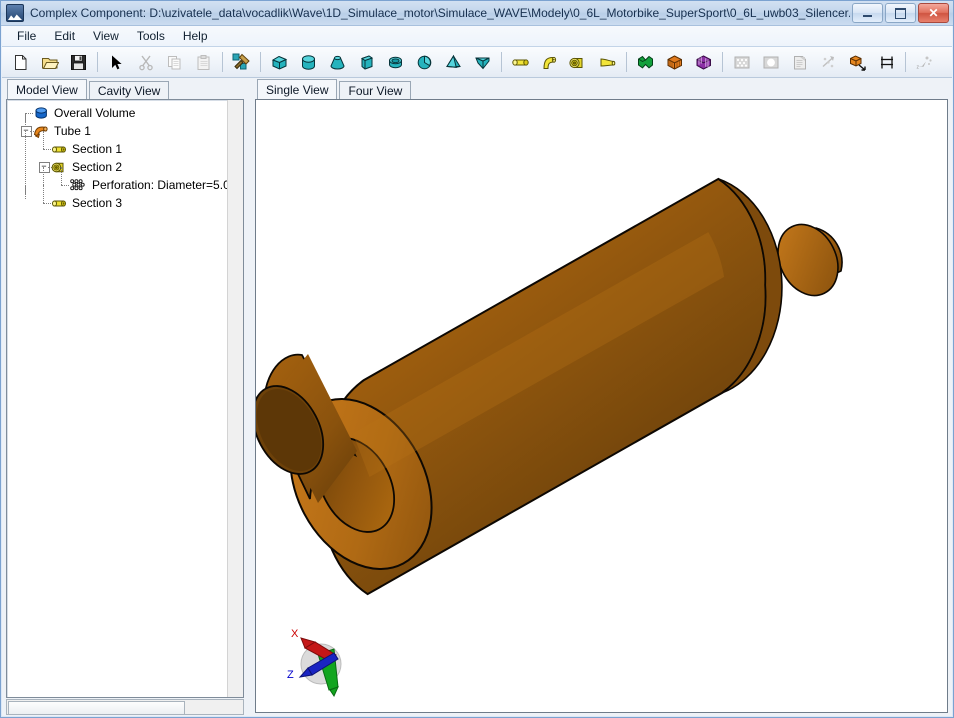 This screenshot has height=718, width=954. I want to click on purple-mesh-icon, so click(703, 62).